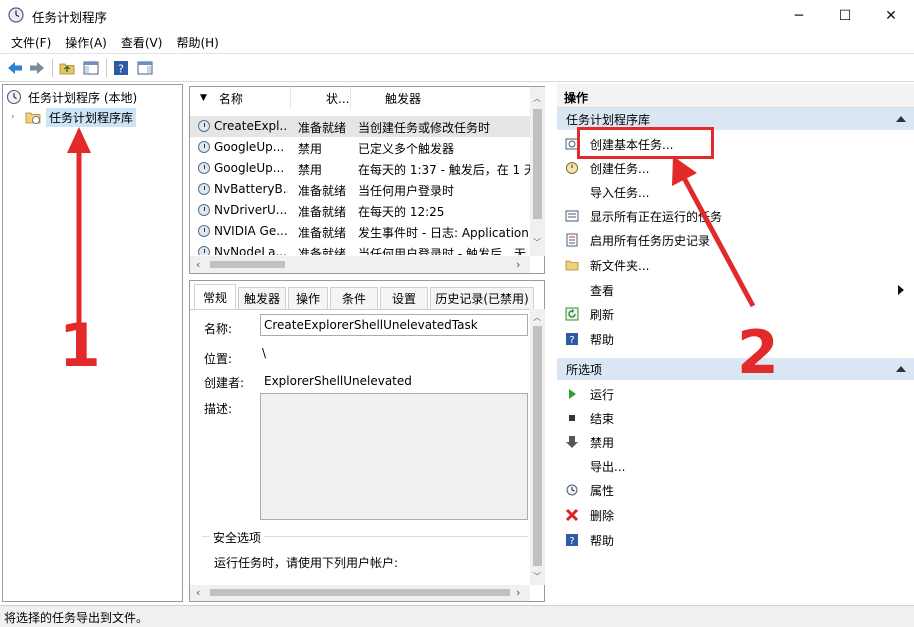  Describe the element at coordinates (735, 394) in the screenshot. I see `action-run: 运行` at that location.